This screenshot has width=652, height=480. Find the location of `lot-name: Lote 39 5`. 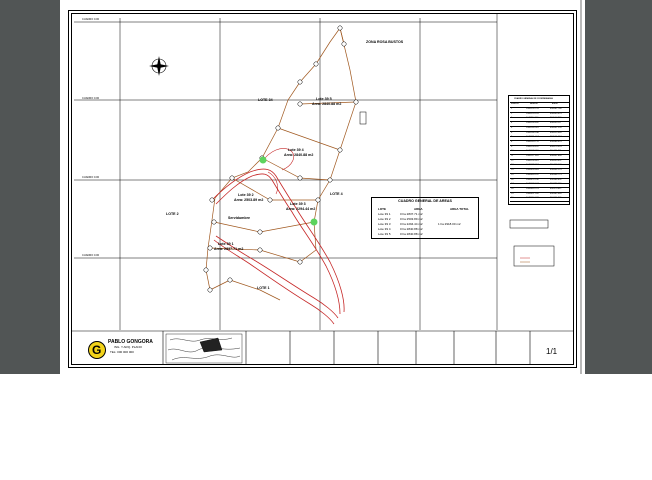

lot-name: Lote 39 5 is located at coordinates (324, 99).